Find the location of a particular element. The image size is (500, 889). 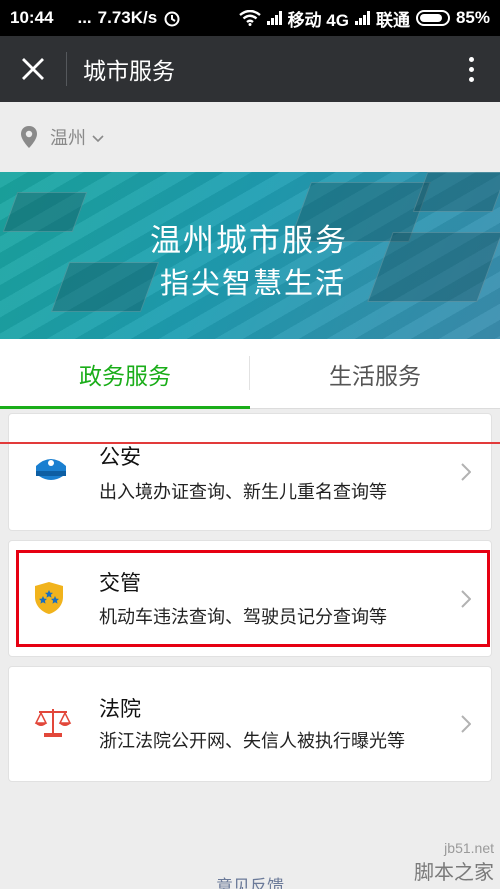

close-button is located at coordinates (33, 69).